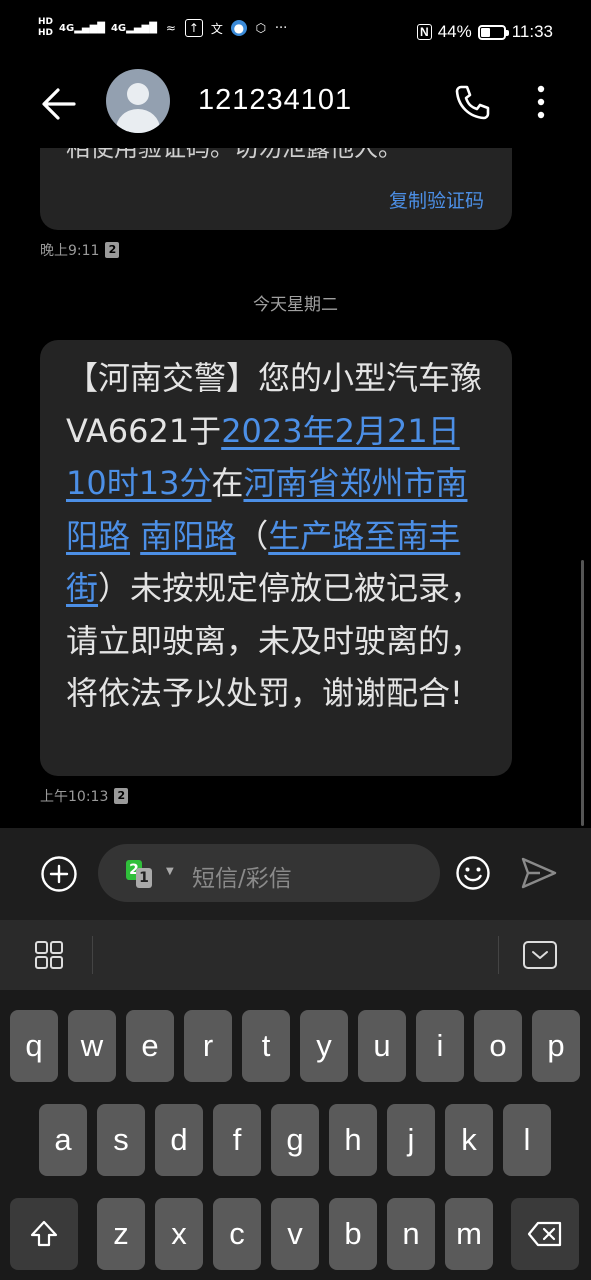  I want to click on compose-bar: 2 1 ▼ 短信/彩信, so click(295, 874).